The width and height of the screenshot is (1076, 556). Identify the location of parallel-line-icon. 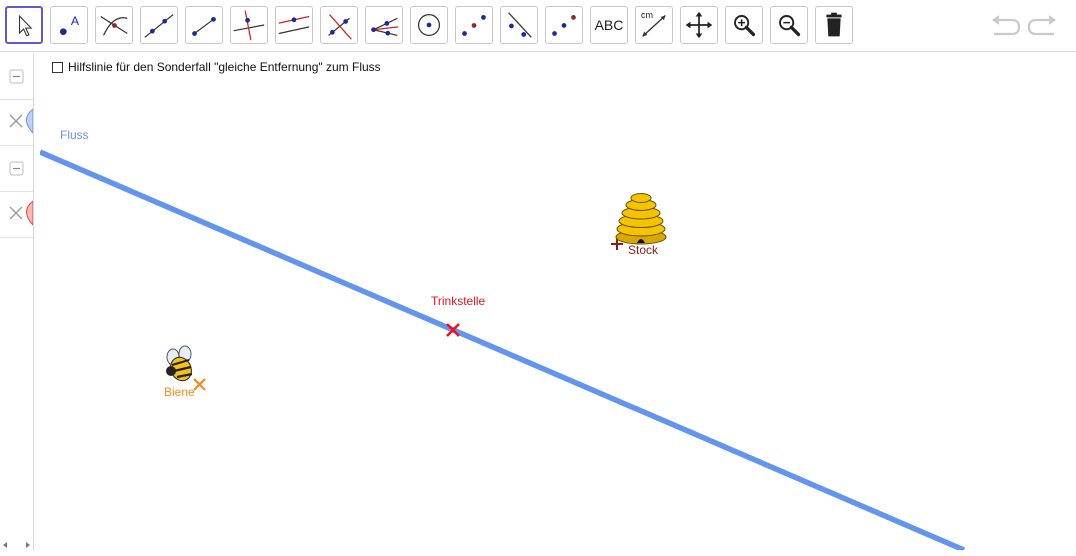
(294, 25).